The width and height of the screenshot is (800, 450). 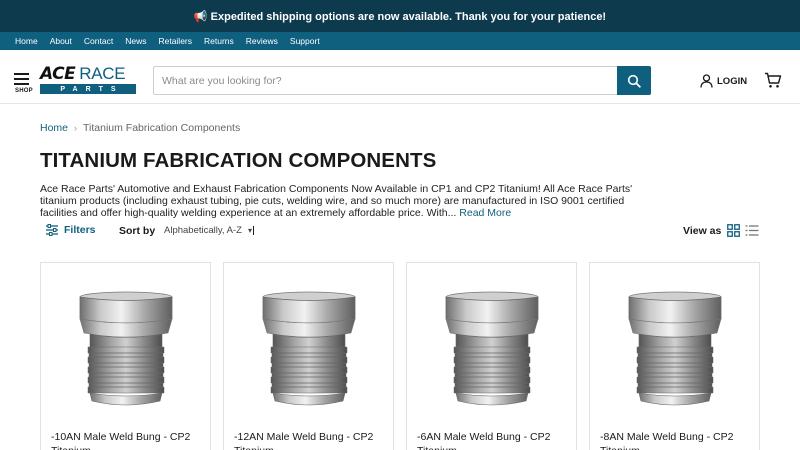 What do you see at coordinates (311, 440) in the screenshot?
I see `product-title: -12AN Male Weld Bung - CP2 Titanium` at bounding box center [311, 440].